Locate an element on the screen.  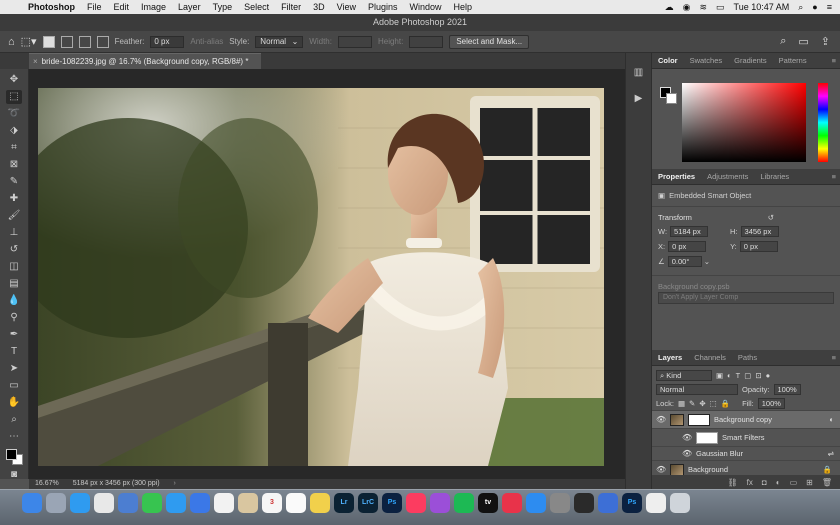
menu-view: View is located at coordinates (346, 7).